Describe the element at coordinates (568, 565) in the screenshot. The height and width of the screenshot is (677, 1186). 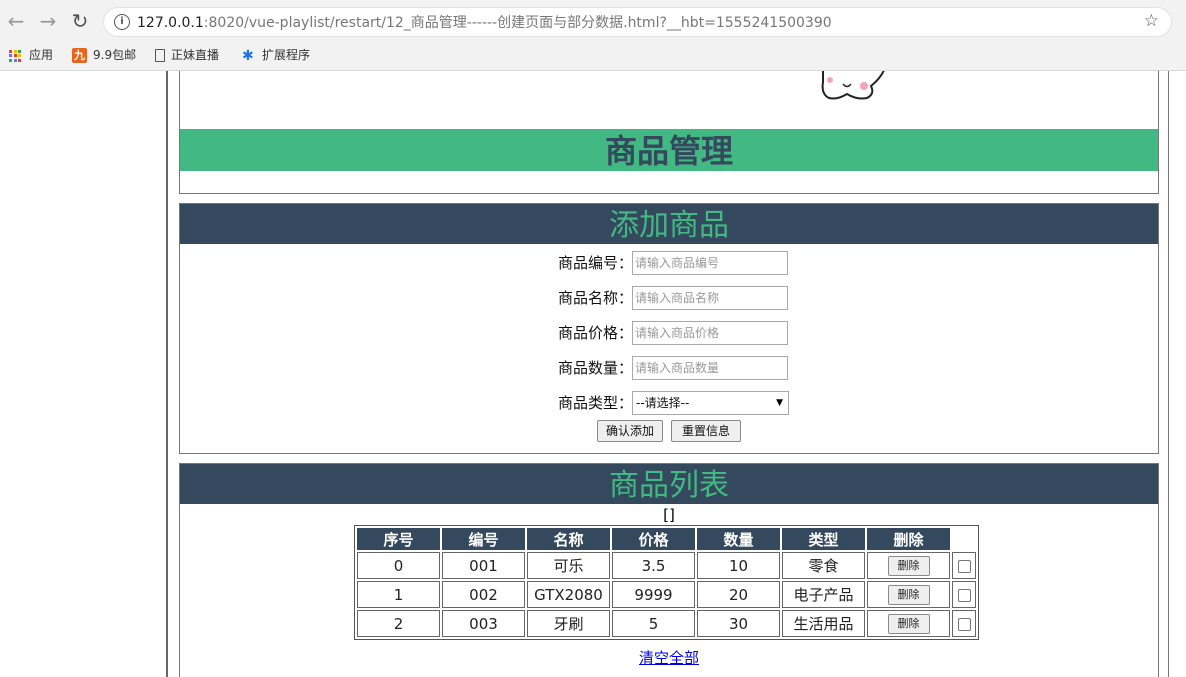
I see `cell-name: 可乐` at that location.